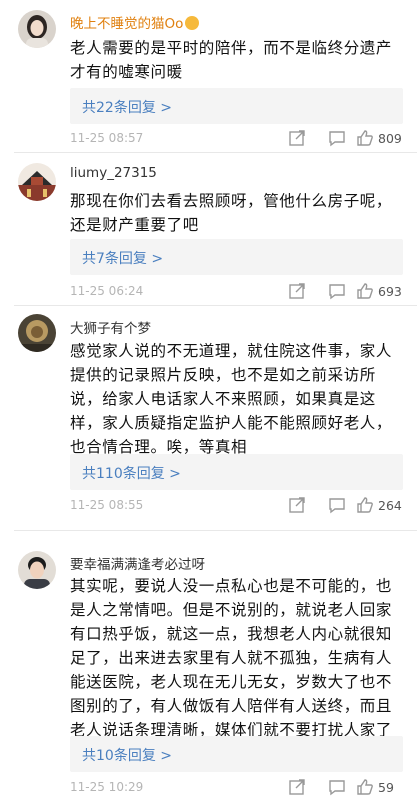  What do you see at coordinates (390, 138) in the screenshot?
I see `like-count: 809` at bounding box center [390, 138].